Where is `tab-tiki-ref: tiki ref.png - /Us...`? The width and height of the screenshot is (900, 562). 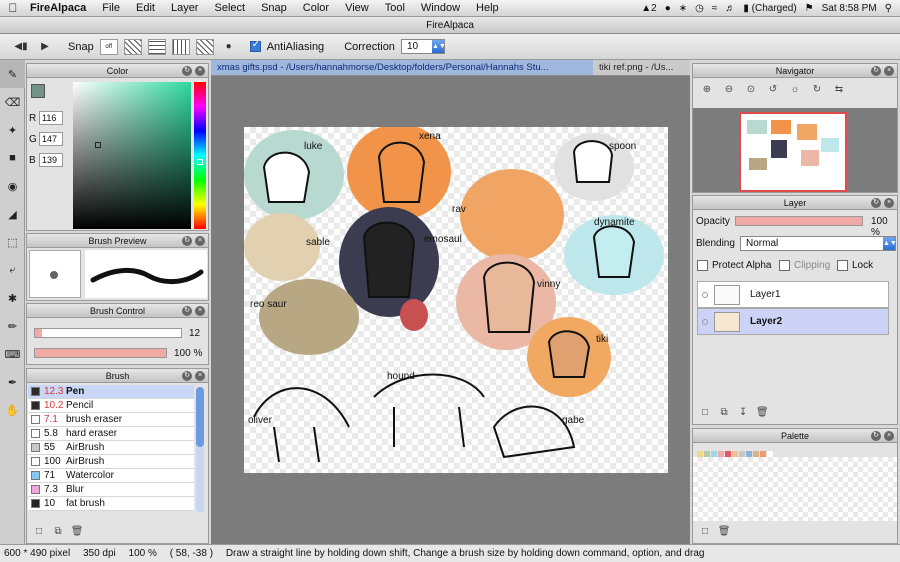
tab-tiki-ref: tiki ref.png - /Us... is located at coordinates (641, 67).